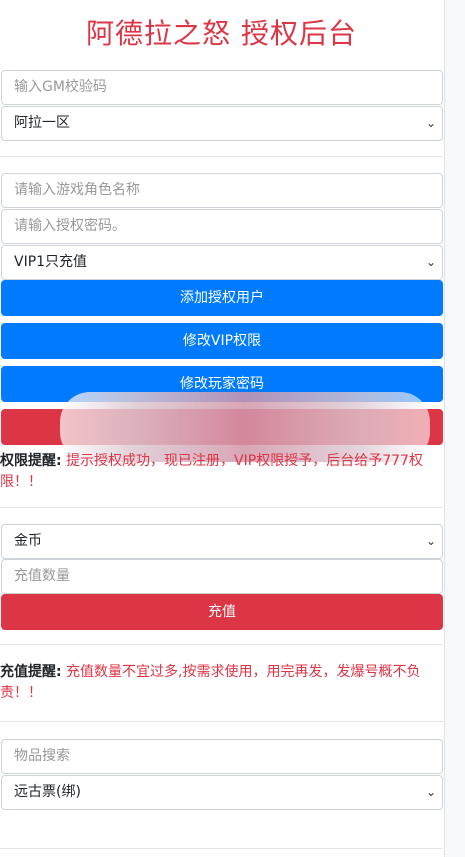 Image resolution: width=465 pixels, height=857 pixels. What do you see at coordinates (31, 461) in the screenshot?
I see `auth-notice-label: 权限提醒:` at bounding box center [31, 461].